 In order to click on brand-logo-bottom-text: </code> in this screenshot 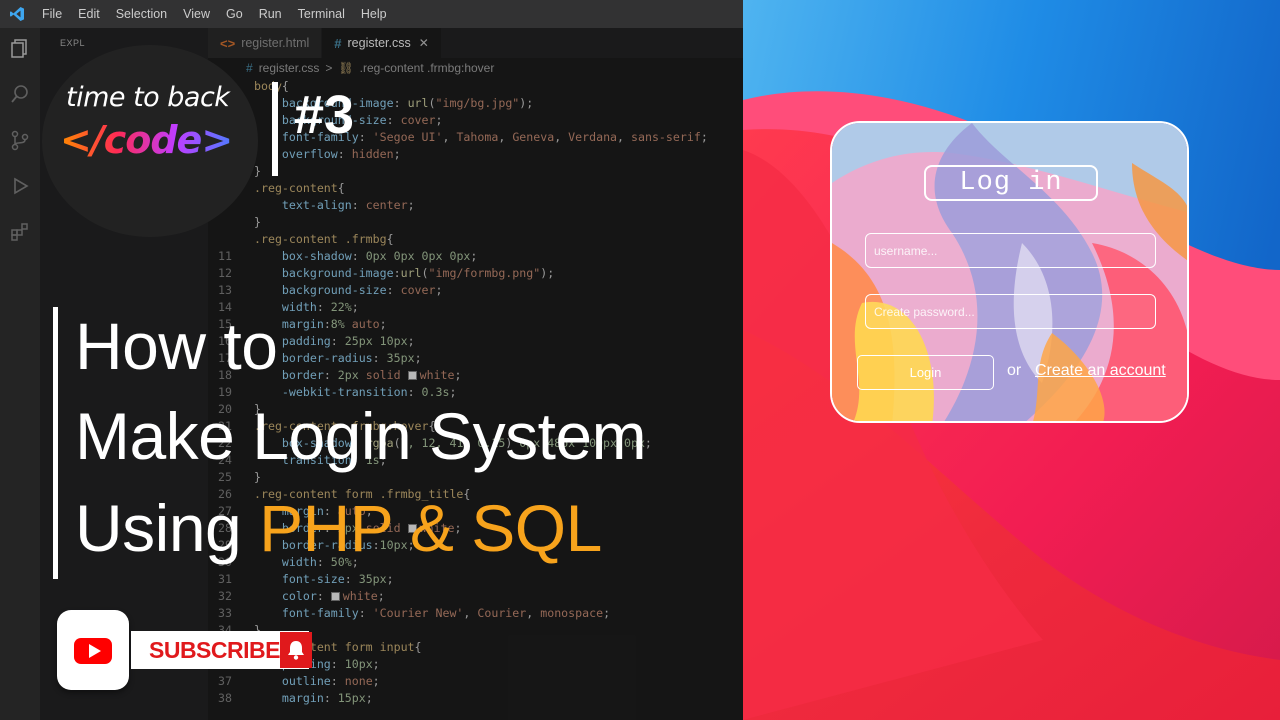, I will do `click(146, 140)`.